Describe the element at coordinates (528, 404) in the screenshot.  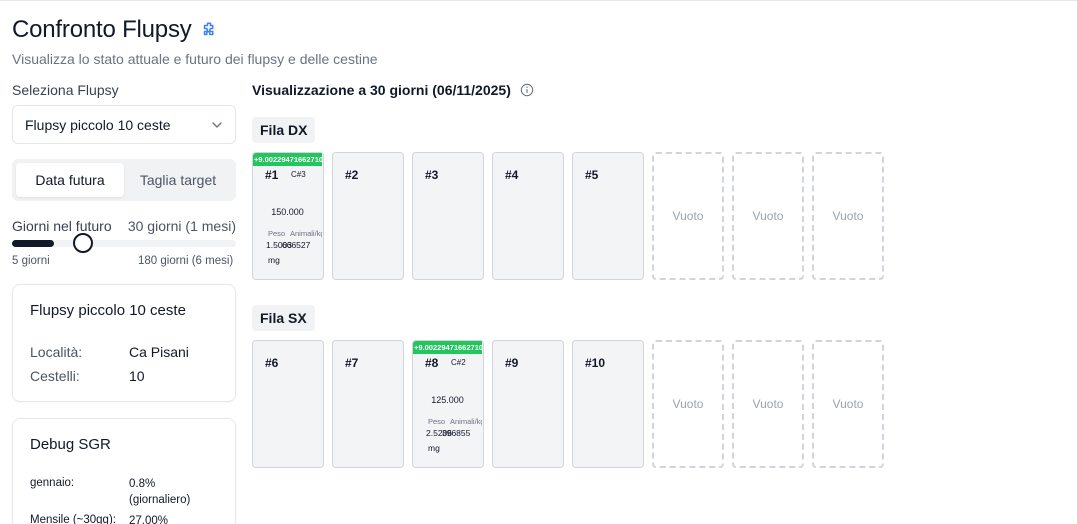
I see `basket-slot: #9` at that location.